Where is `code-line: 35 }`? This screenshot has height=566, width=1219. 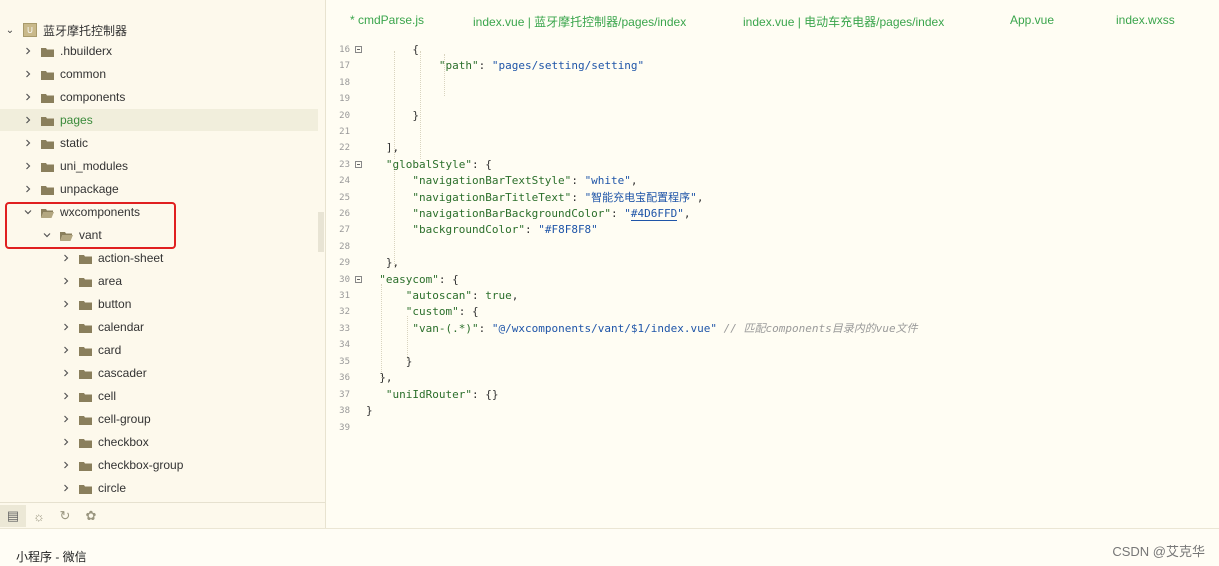
code-line: 35 } is located at coordinates (376, 361).